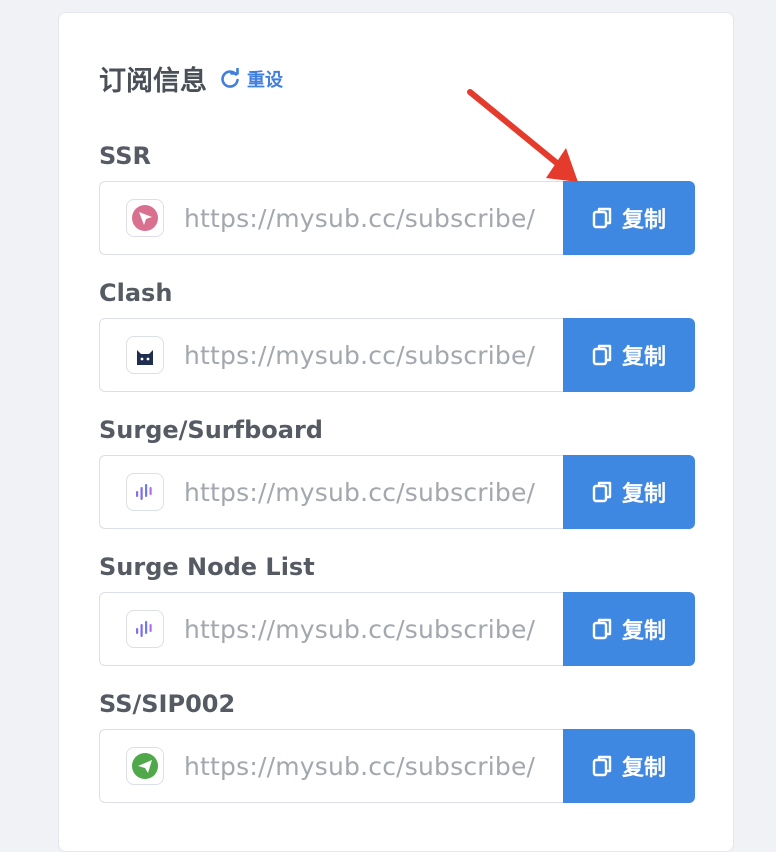 The width and height of the screenshot is (776, 852). I want to click on shadowsocks-plane-icon, so click(145, 766).